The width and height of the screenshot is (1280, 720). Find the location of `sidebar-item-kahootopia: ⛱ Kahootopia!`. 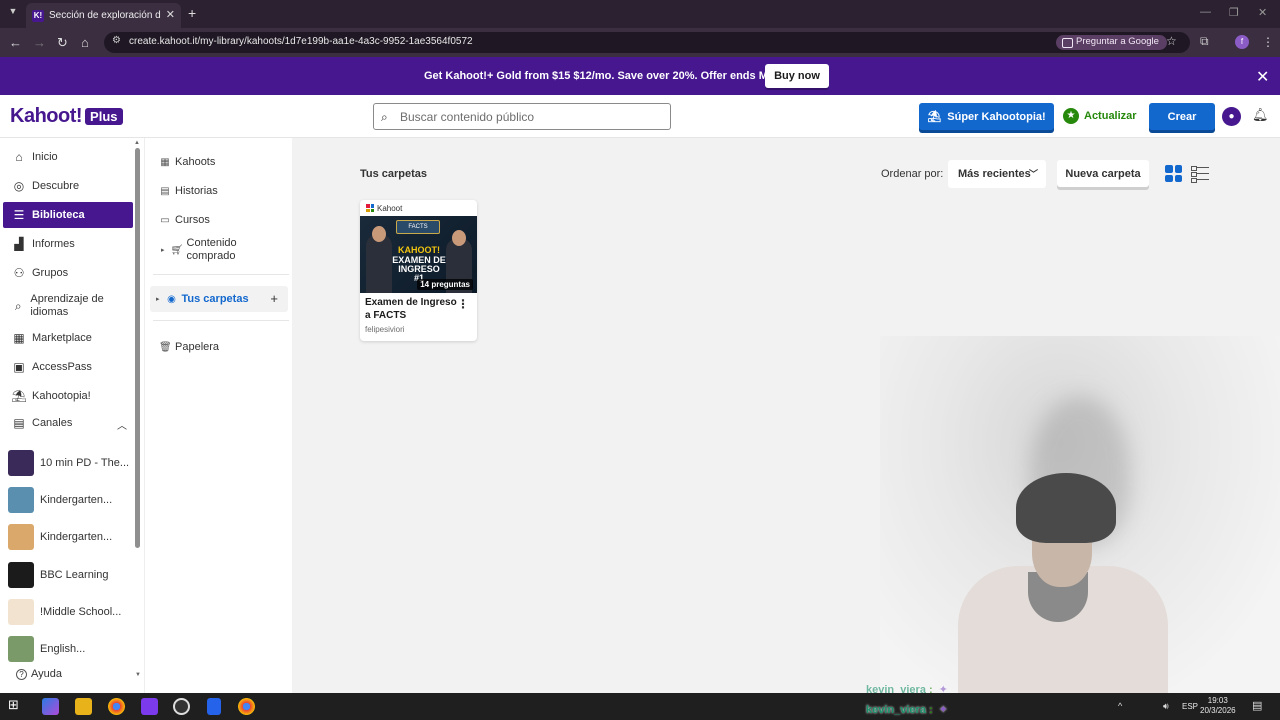

sidebar-item-kahootopia: ⛱ Kahootopia! is located at coordinates (68, 396).